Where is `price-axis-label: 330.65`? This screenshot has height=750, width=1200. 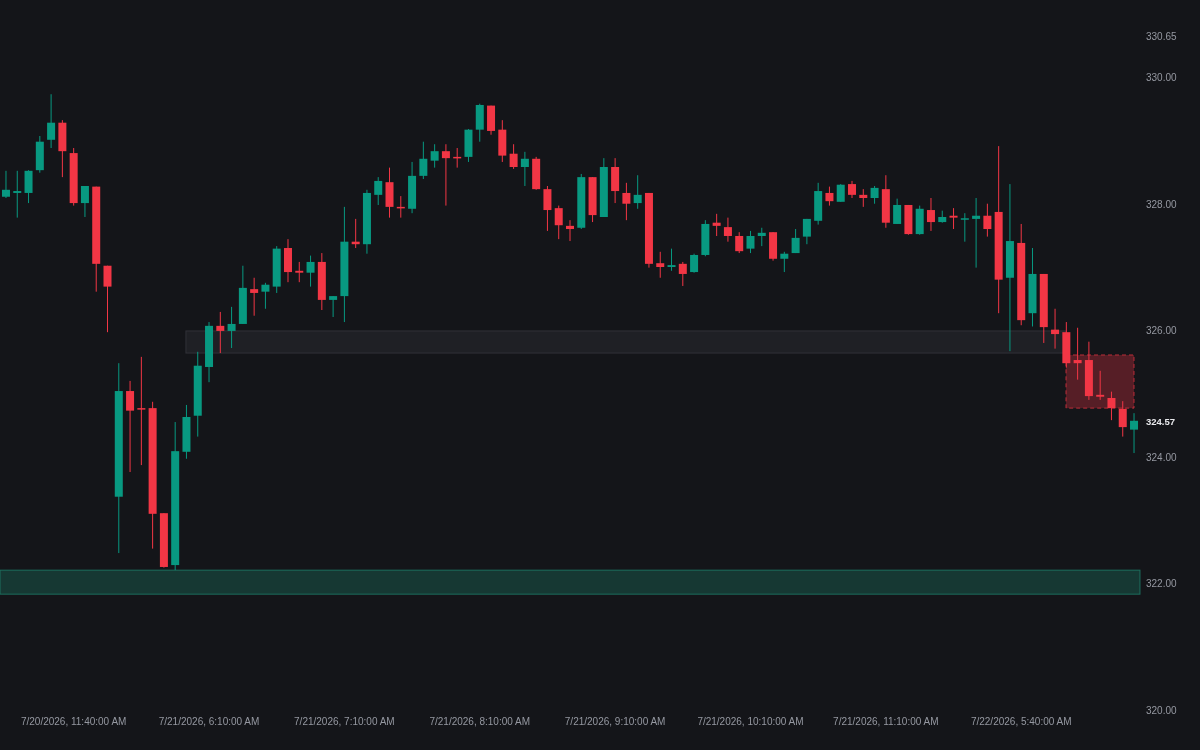 price-axis-label: 330.65 is located at coordinates (1161, 36).